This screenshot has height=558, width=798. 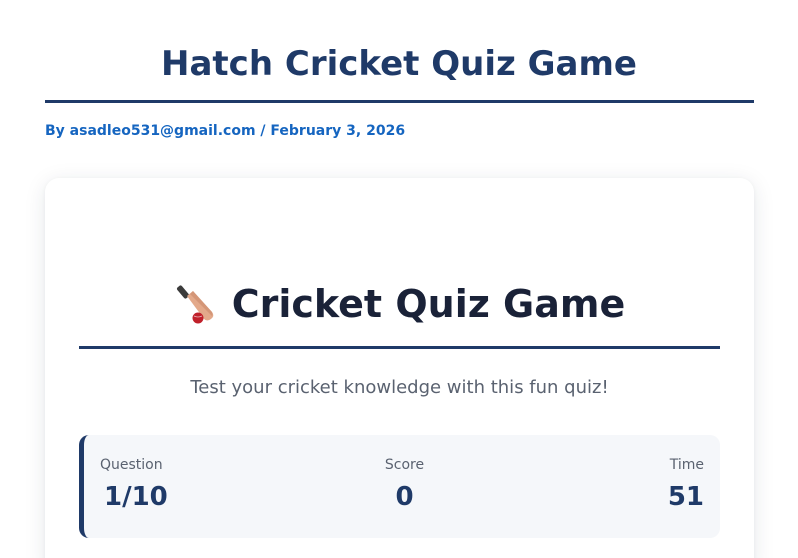 What do you see at coordinates (404, 465) in the screenshot?
I see `score-label: Score` at bounding box center [404, 465].